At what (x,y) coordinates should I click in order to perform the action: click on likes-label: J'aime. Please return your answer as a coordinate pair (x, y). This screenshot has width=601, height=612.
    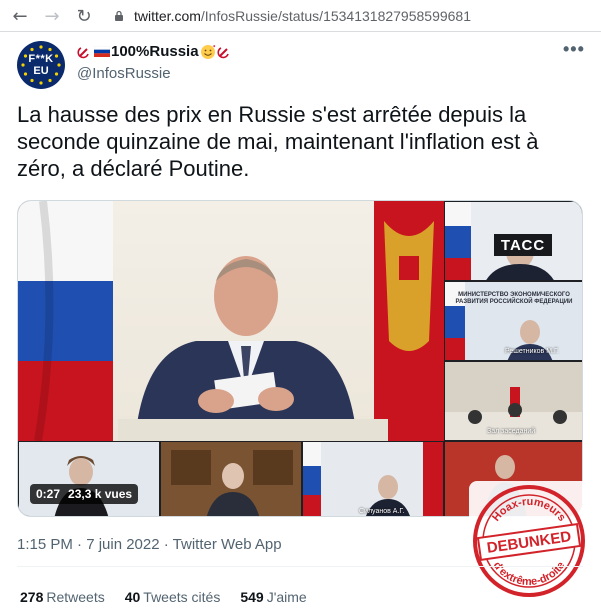
    Looking at the image, I should click on (286, 597).